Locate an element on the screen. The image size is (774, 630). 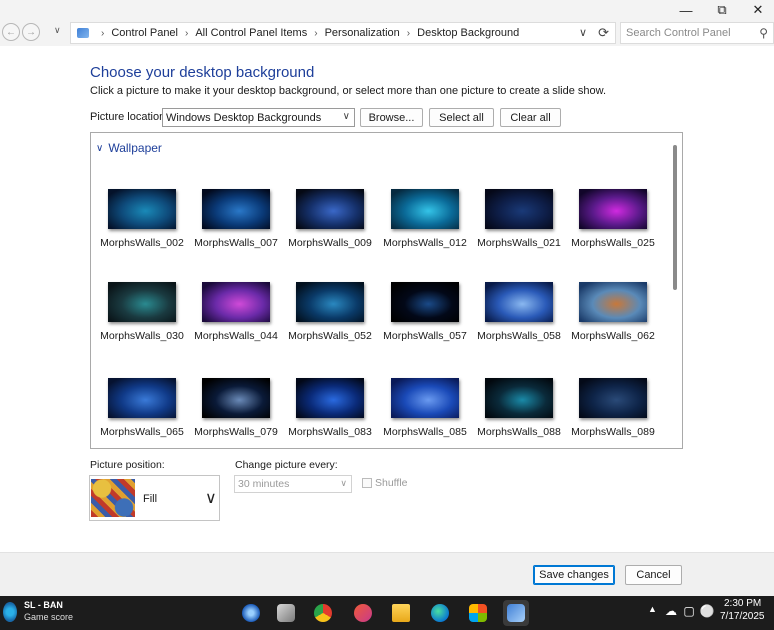
file-explorer-icon is located at coordinates (401, 613).